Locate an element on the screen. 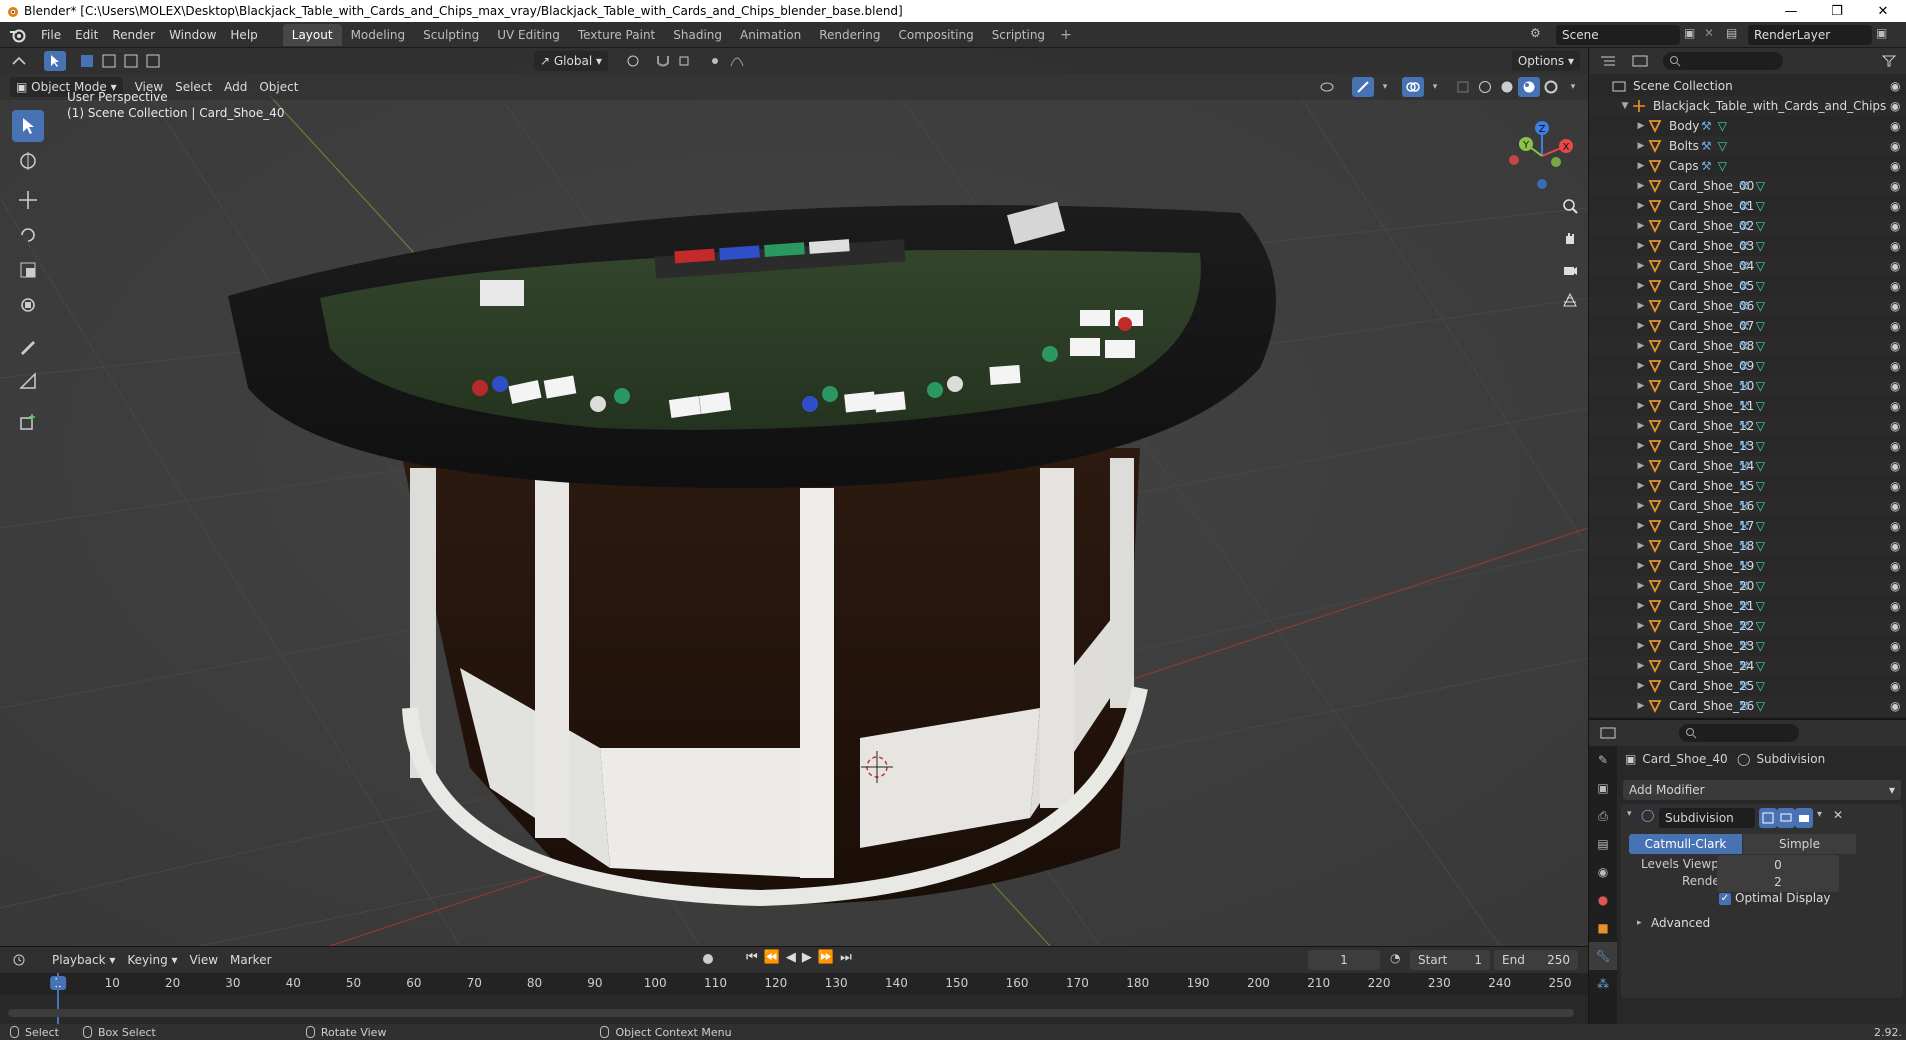  advanced-expand-icon: ▸ is located at coordinates (1639, 923).